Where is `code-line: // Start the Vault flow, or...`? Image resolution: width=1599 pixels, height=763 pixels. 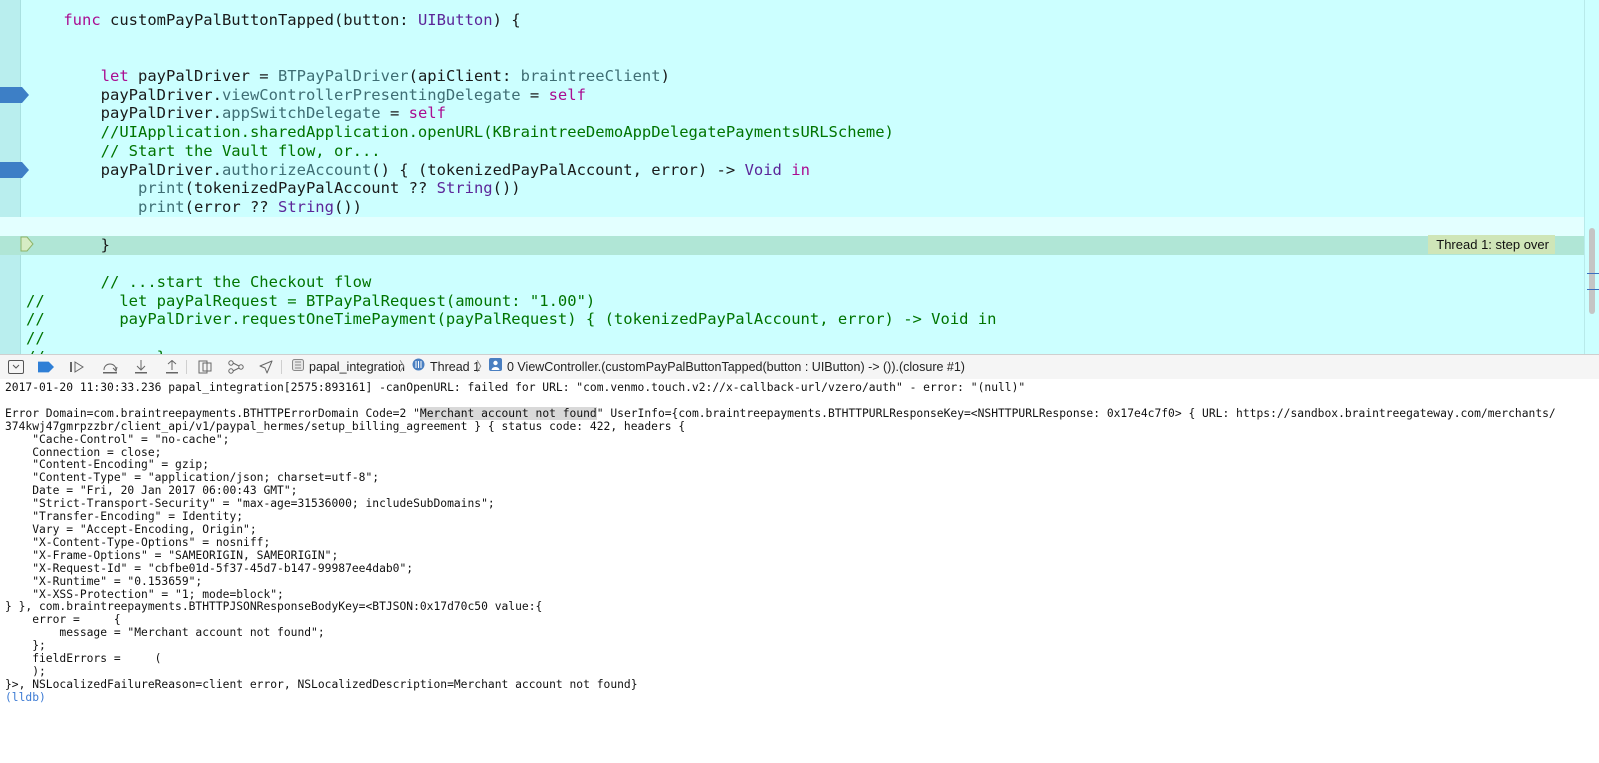
code-line: // Start the Vault flow, or... is located at coordinates (799, 151).